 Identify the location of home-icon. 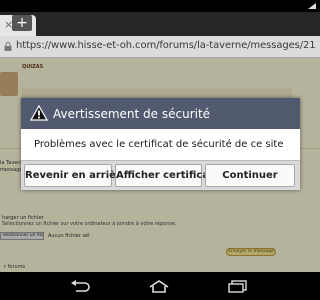
(159, 286).